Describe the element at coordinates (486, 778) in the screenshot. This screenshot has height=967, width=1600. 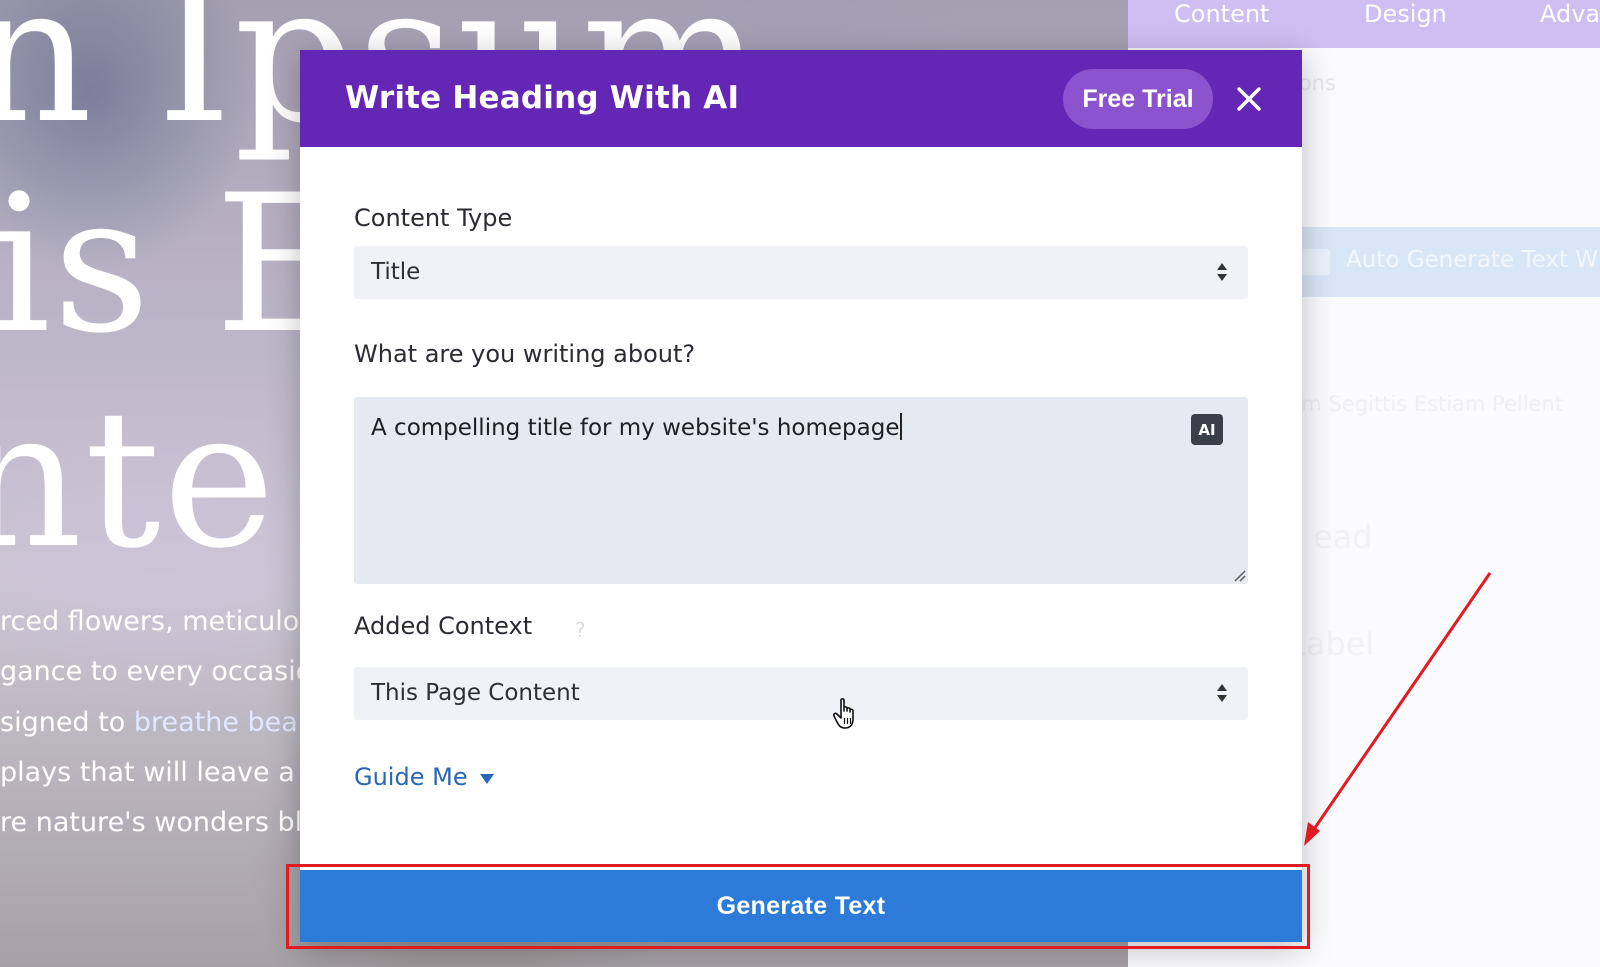
I see `caret-down-icon` at that location.